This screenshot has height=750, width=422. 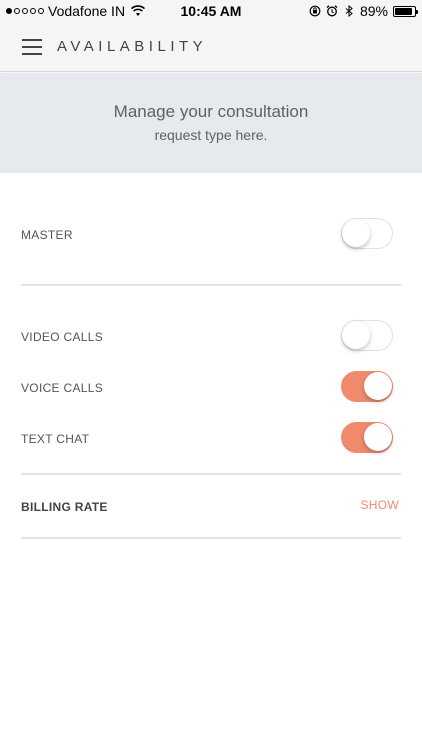 What do you see at coordinates (211, 506) in the screenshot?
I see `billing-rate-row: BILLING RATE SHOW` at bounding box center [211, 506].